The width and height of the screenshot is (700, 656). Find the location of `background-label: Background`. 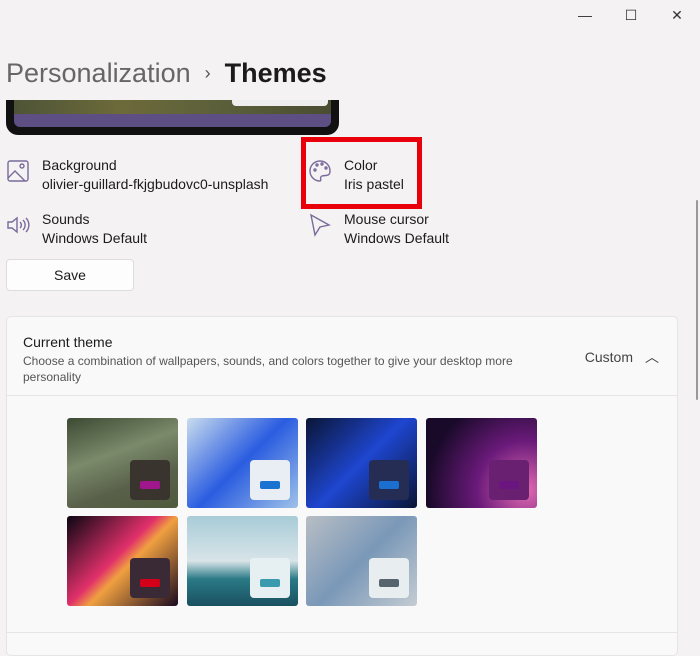

background-label: Background is located at coordinates (79, 165).